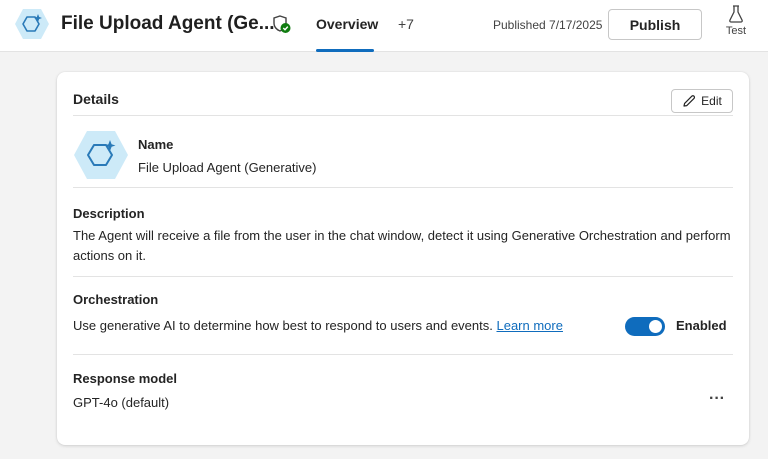 Image resolution: width=768 pixels, height=459 pixels. Describe the element at coordinates (345, 50) in the screenshot. I see `tab-active-indicator` at that location.